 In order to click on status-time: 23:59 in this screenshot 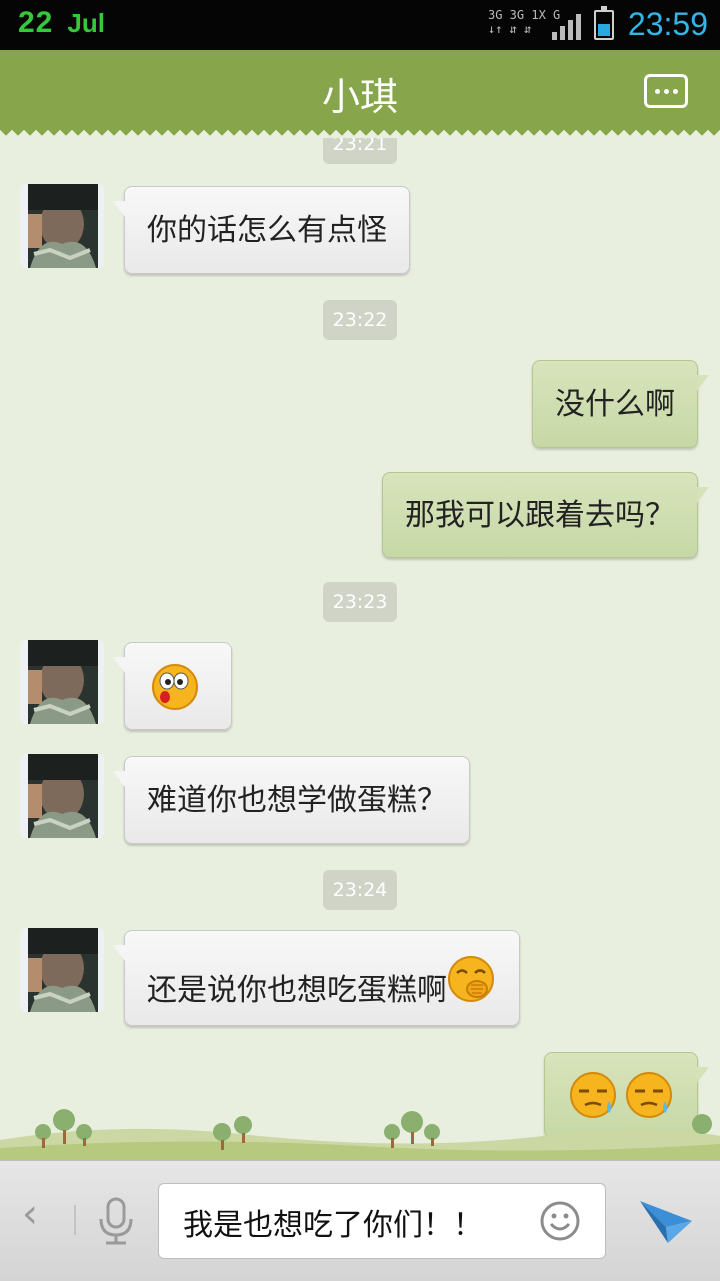, I will do `click(667, 24)`.